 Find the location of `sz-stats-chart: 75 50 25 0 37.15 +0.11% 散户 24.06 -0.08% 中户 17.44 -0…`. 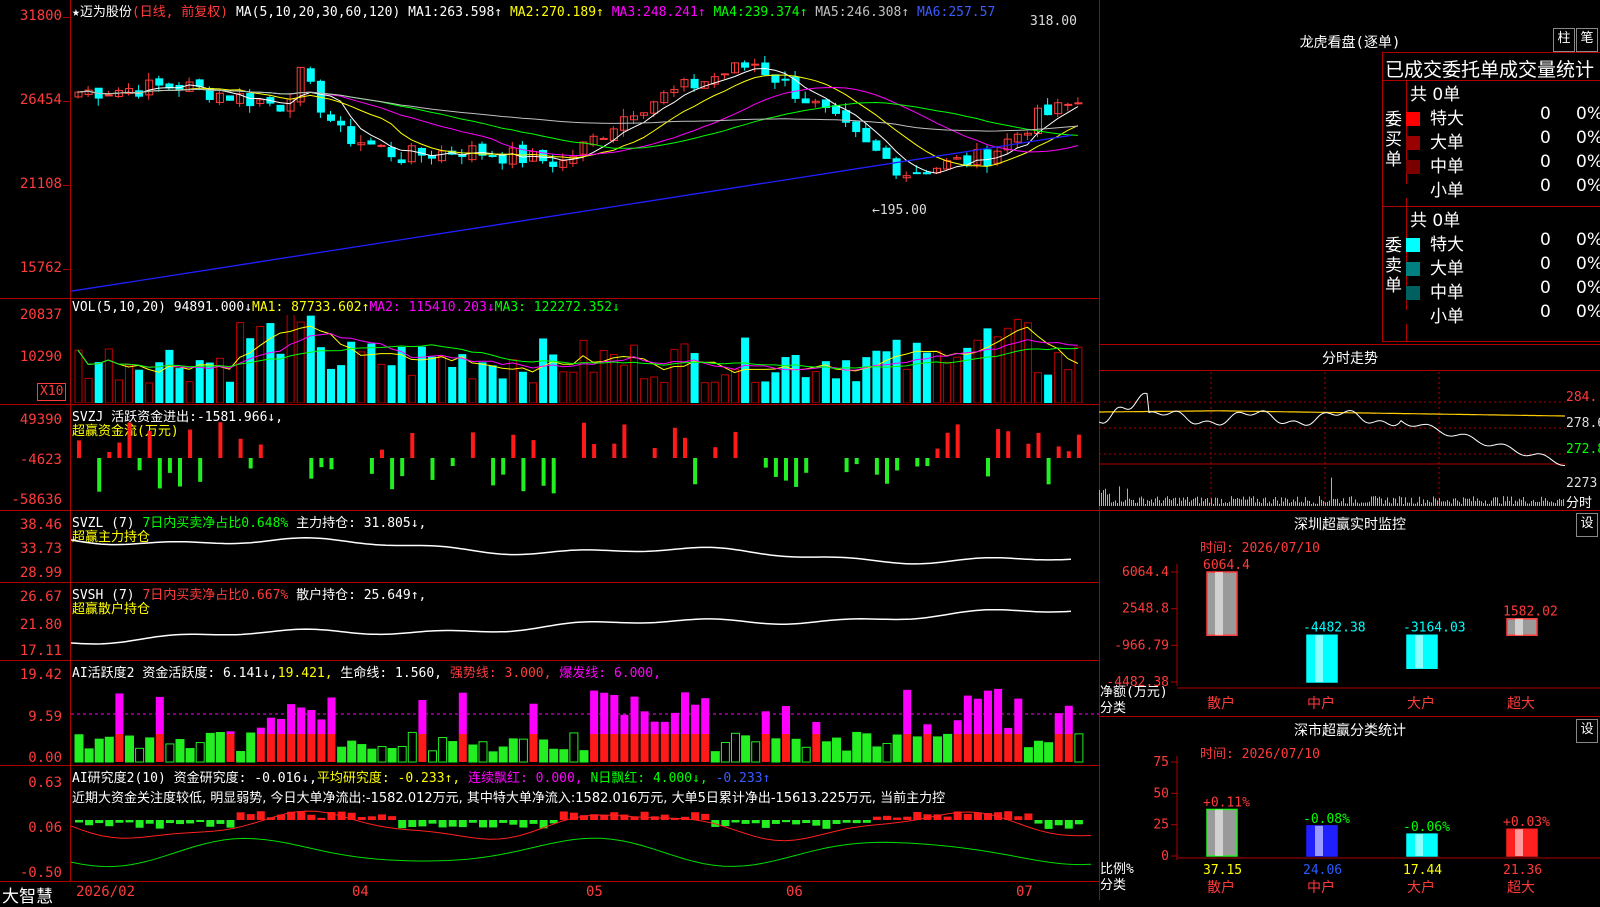

sz-stats-chart: 75 50 25 0 37.15 +0.11% 散户 24.06 -0.08% 中户 17.44 -0… is located at coordinates (1349, 828).